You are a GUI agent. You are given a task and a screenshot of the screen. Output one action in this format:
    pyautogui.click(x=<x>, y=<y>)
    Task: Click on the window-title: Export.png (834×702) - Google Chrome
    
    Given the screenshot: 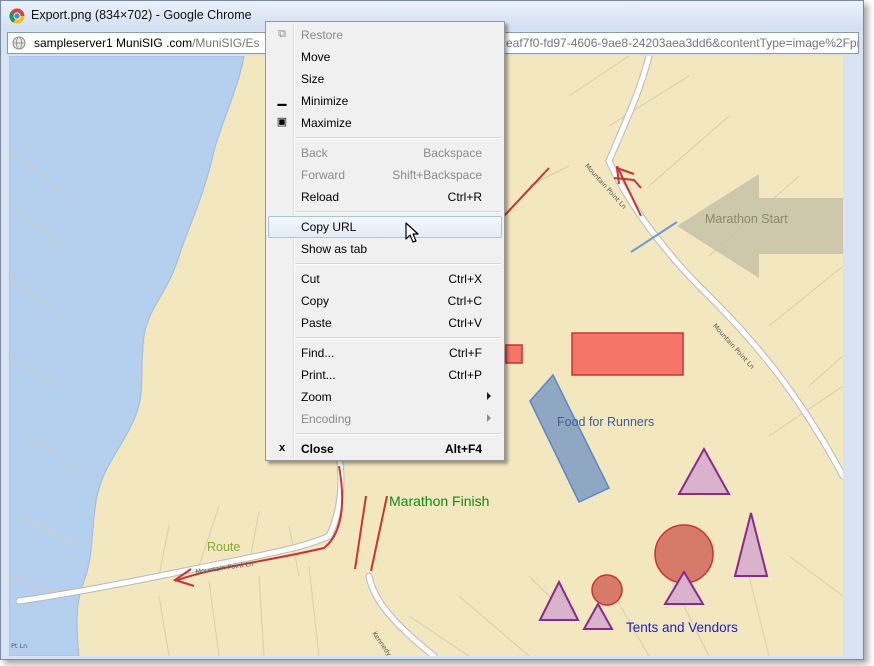 What is the action you would take?
    pyautogui.click(x=141, y=15)
    